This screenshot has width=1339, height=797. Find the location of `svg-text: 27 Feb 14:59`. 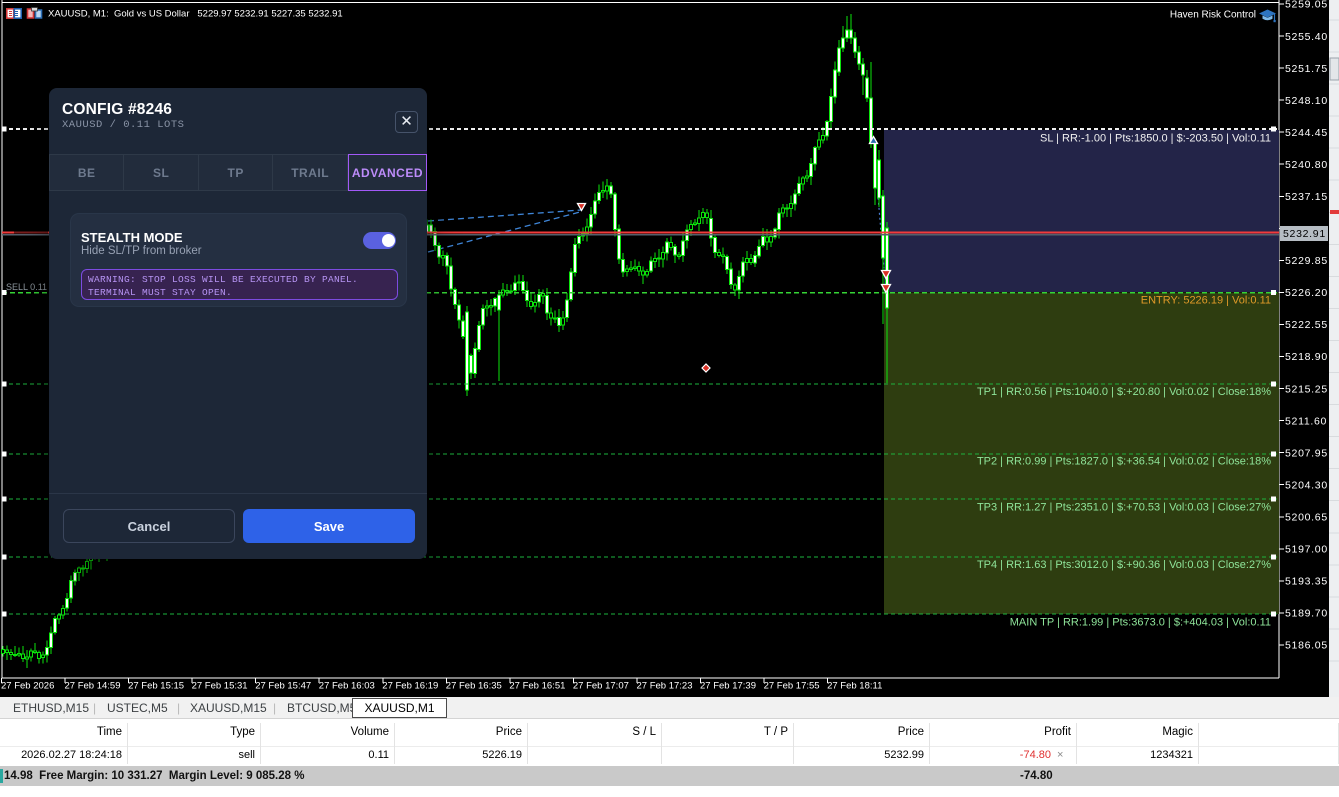

svg-text: 27 Feb 14:59 is located at coordinates (93, 686).